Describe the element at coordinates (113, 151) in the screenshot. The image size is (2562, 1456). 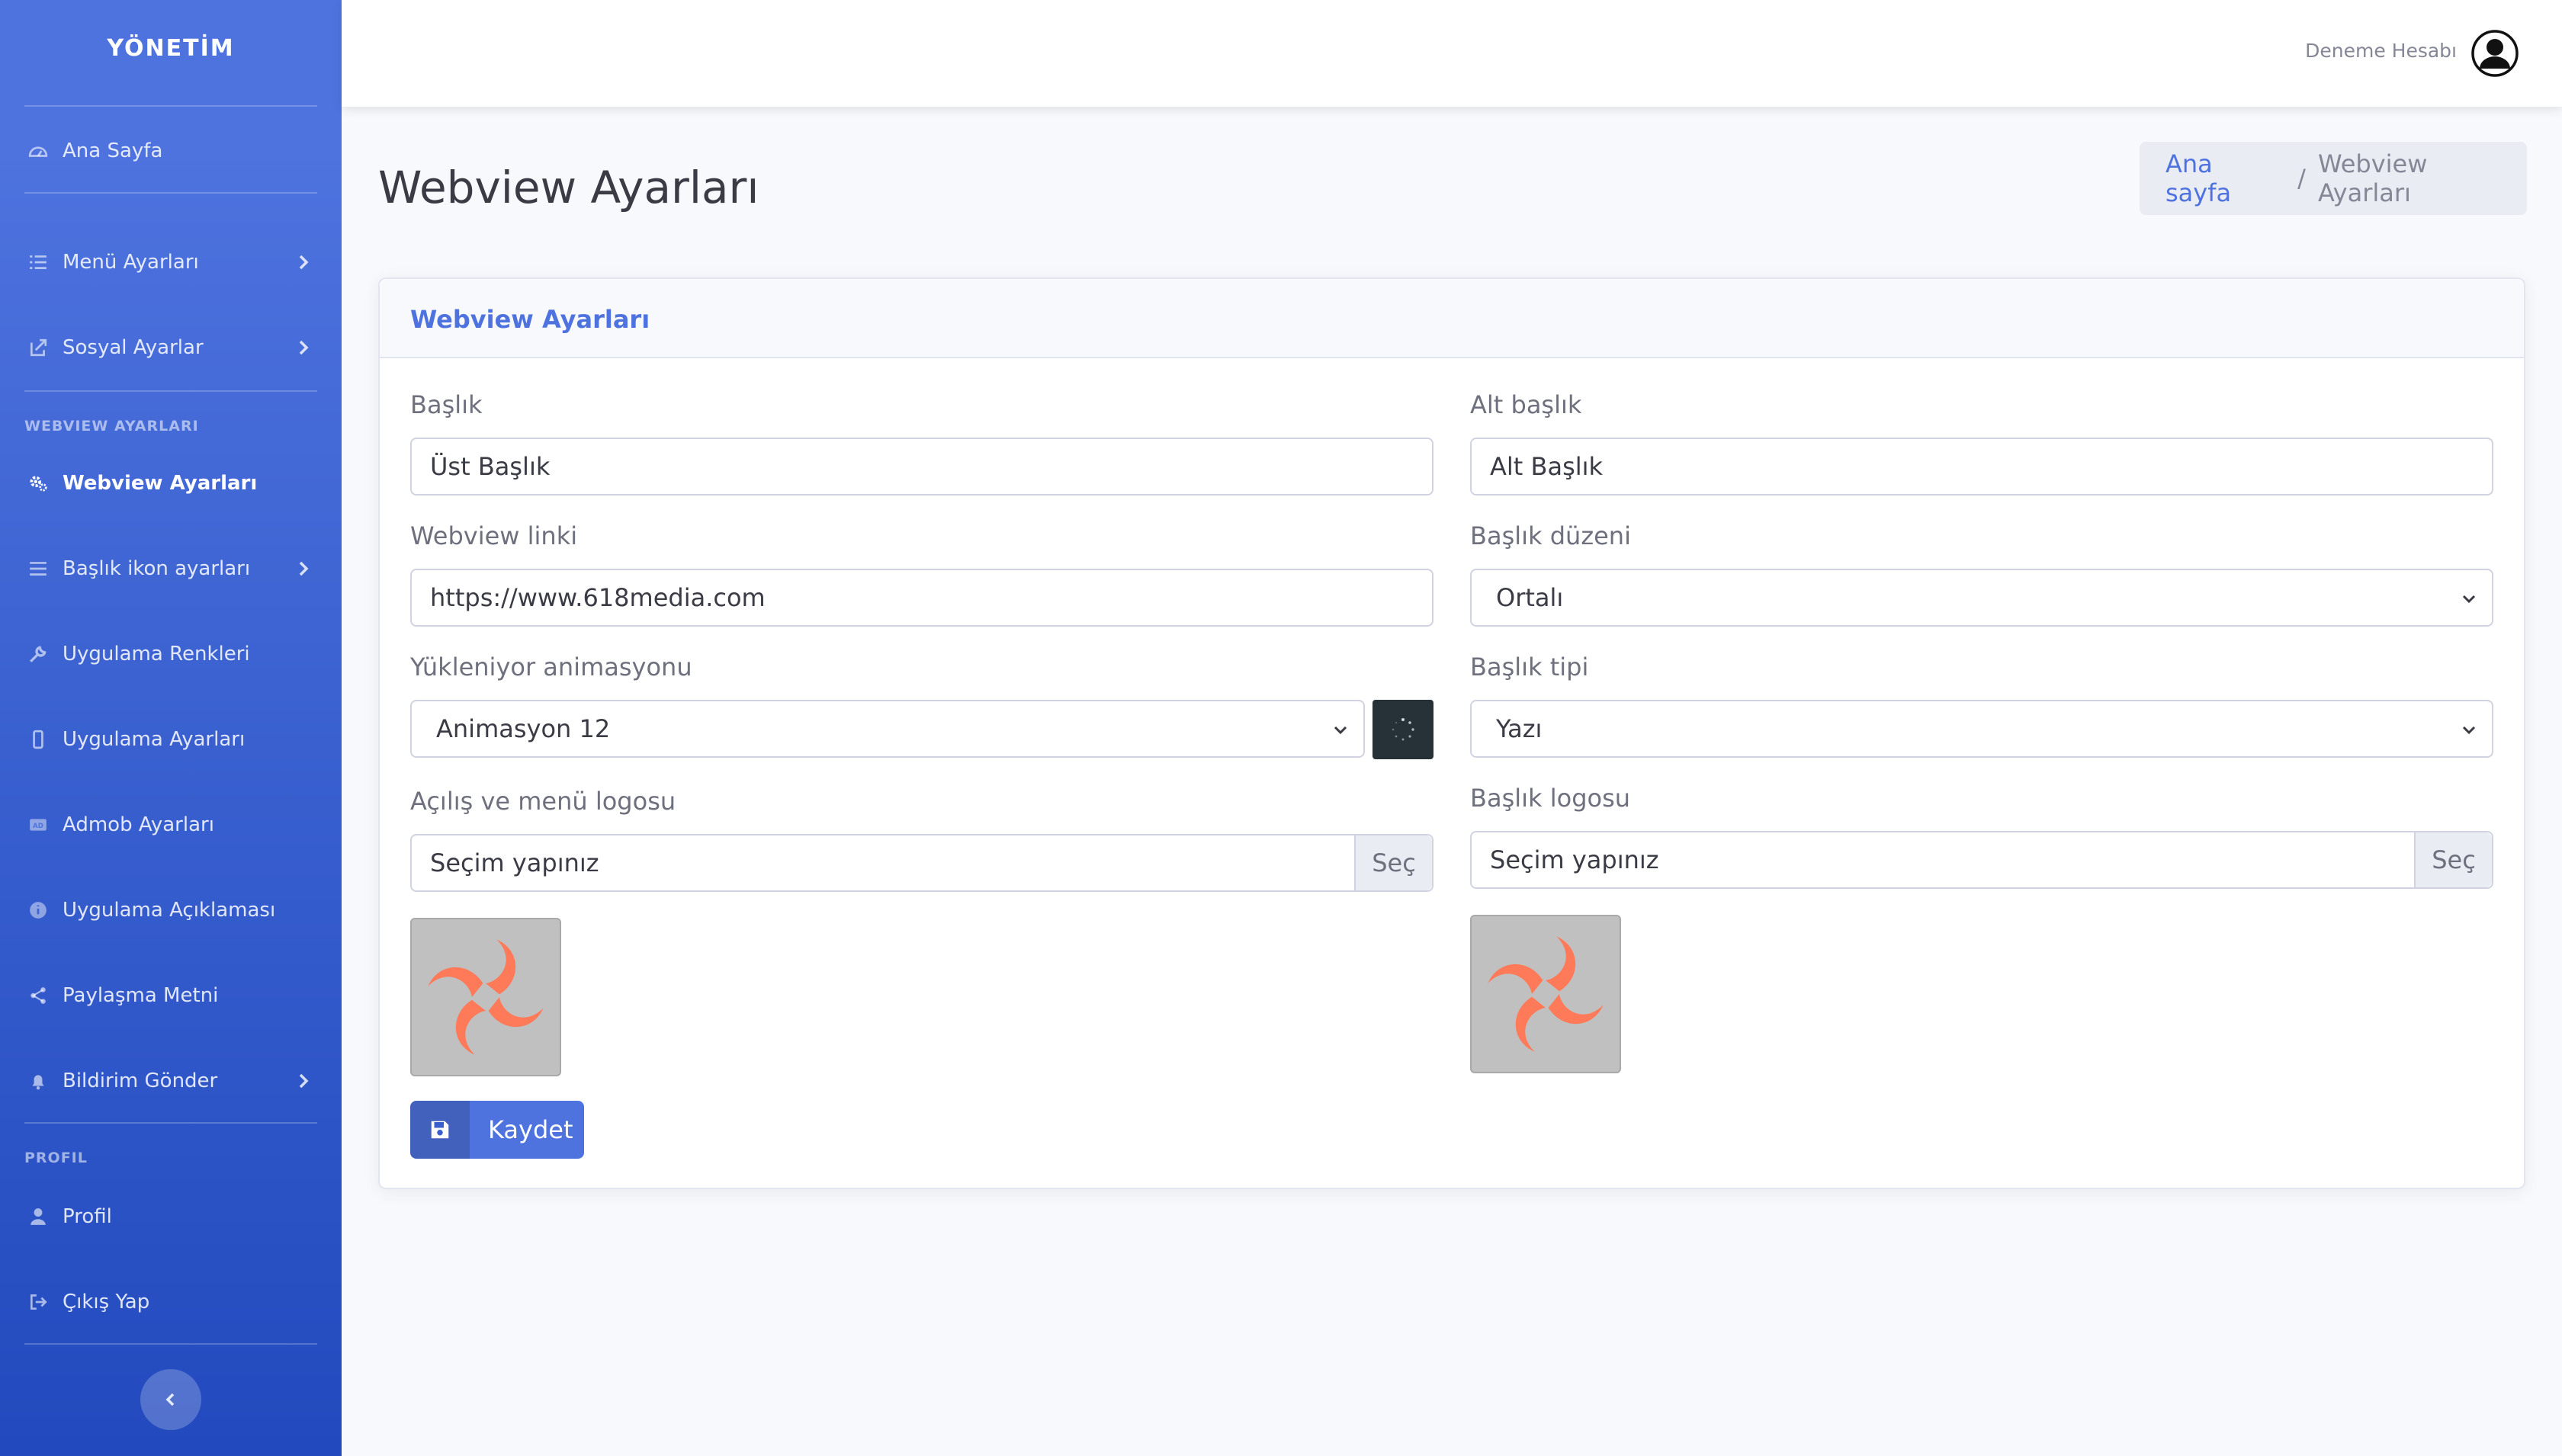
I see `sidebar-item-label: Ana Sayfa` at that location.